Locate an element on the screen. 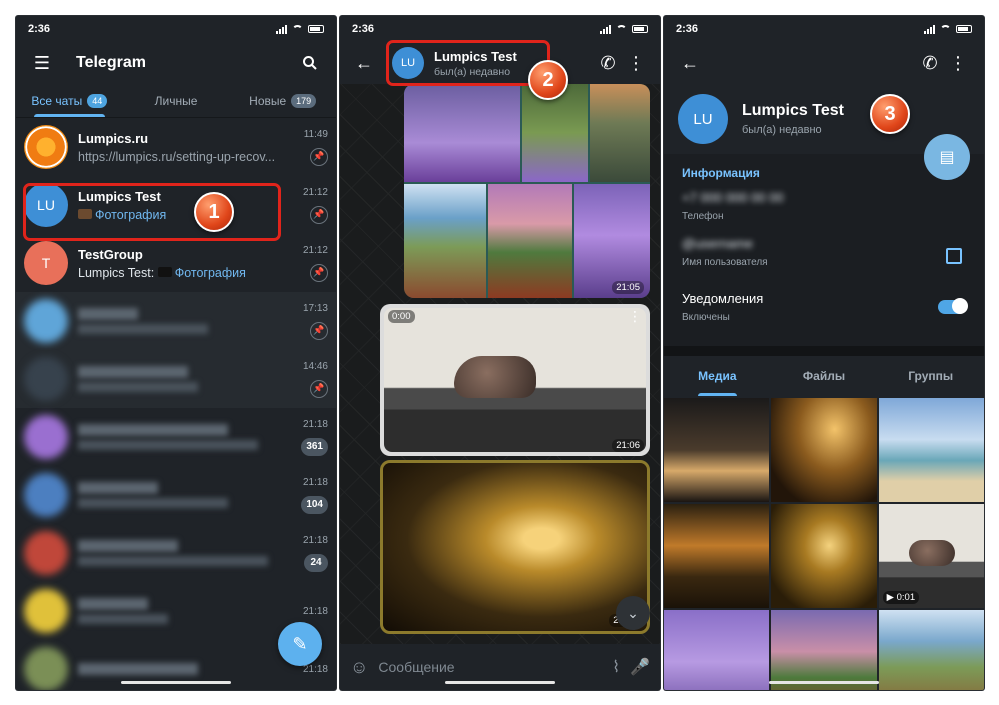 This screenshot has width=999, height=705. microphone-icon: 🎤 is located at coordinates (640, 667).